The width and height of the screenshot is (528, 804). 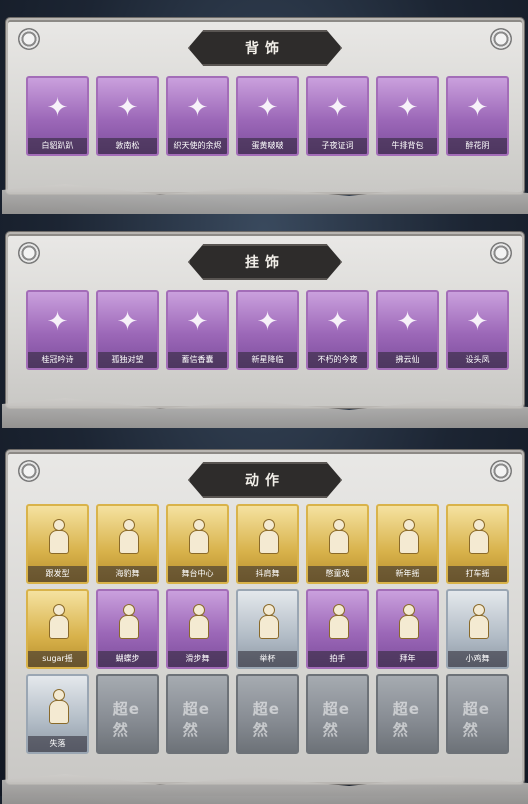 What do you see at coordinates (407, 360) in the screenshot?
I see `item-label: 拂云仙` at bounding box center [407, 360].